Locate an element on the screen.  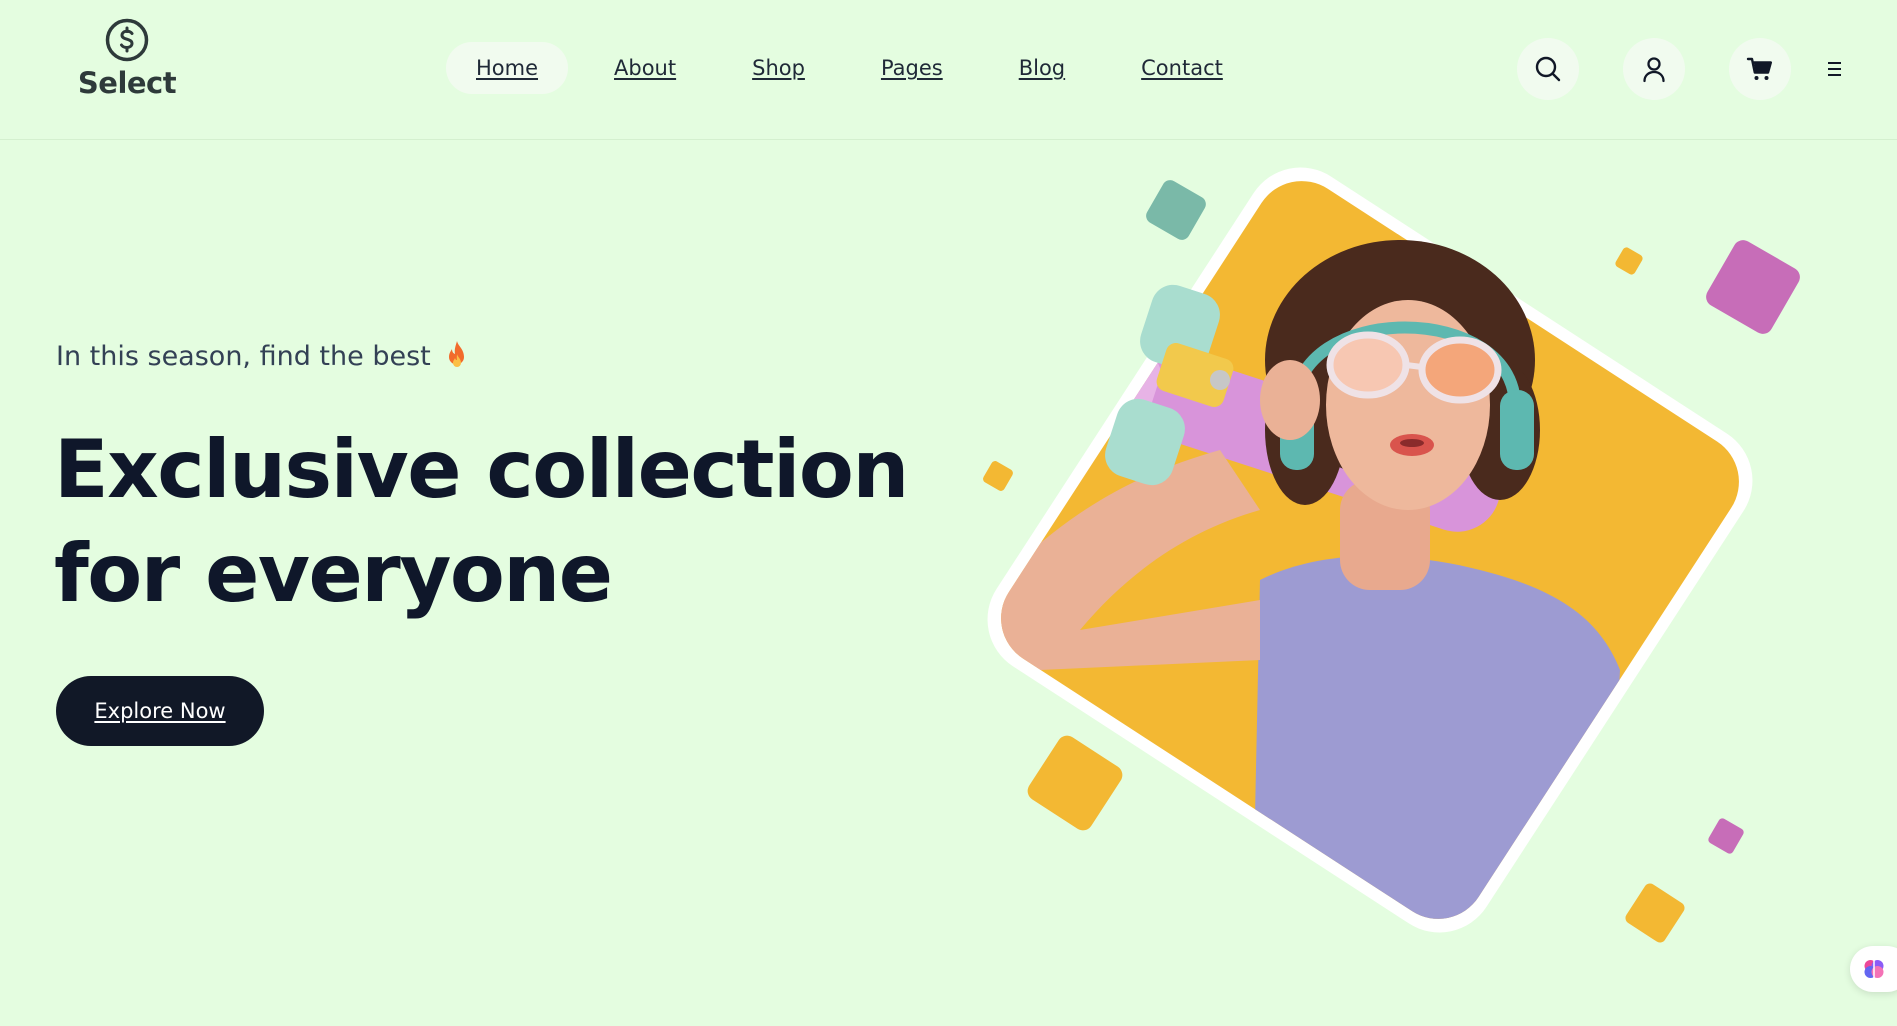
search-icon is located at coordinates (1548, 69).